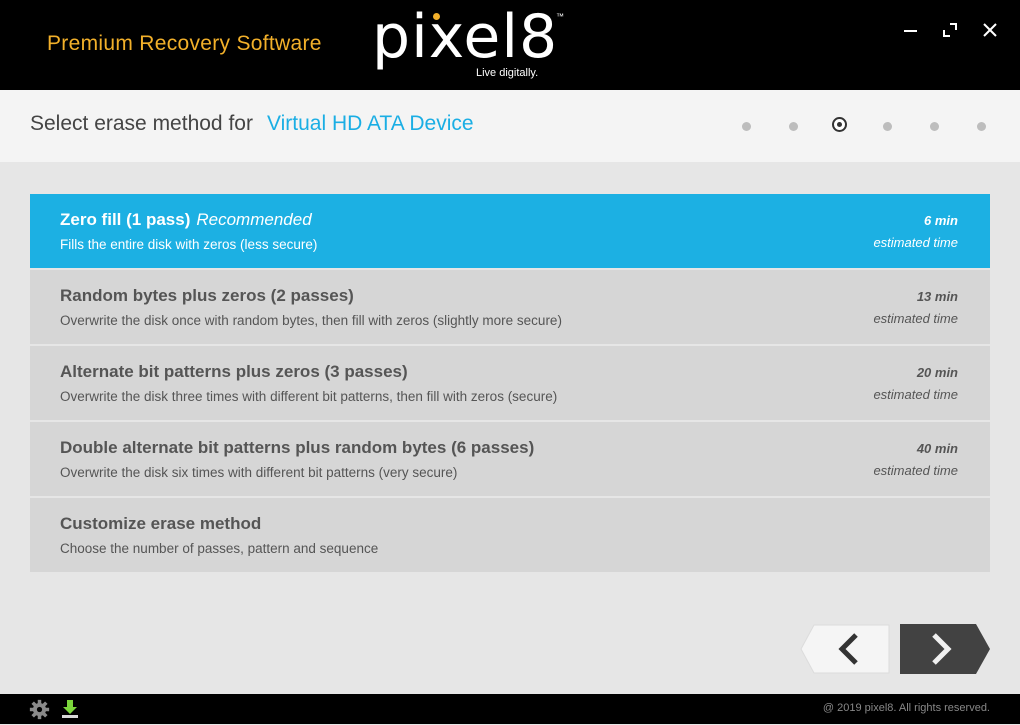  What do you see at coordinates (465, 37) in the screenshot?
I see `logo-wordmark: pixel8` at bounding box center [465, 37].